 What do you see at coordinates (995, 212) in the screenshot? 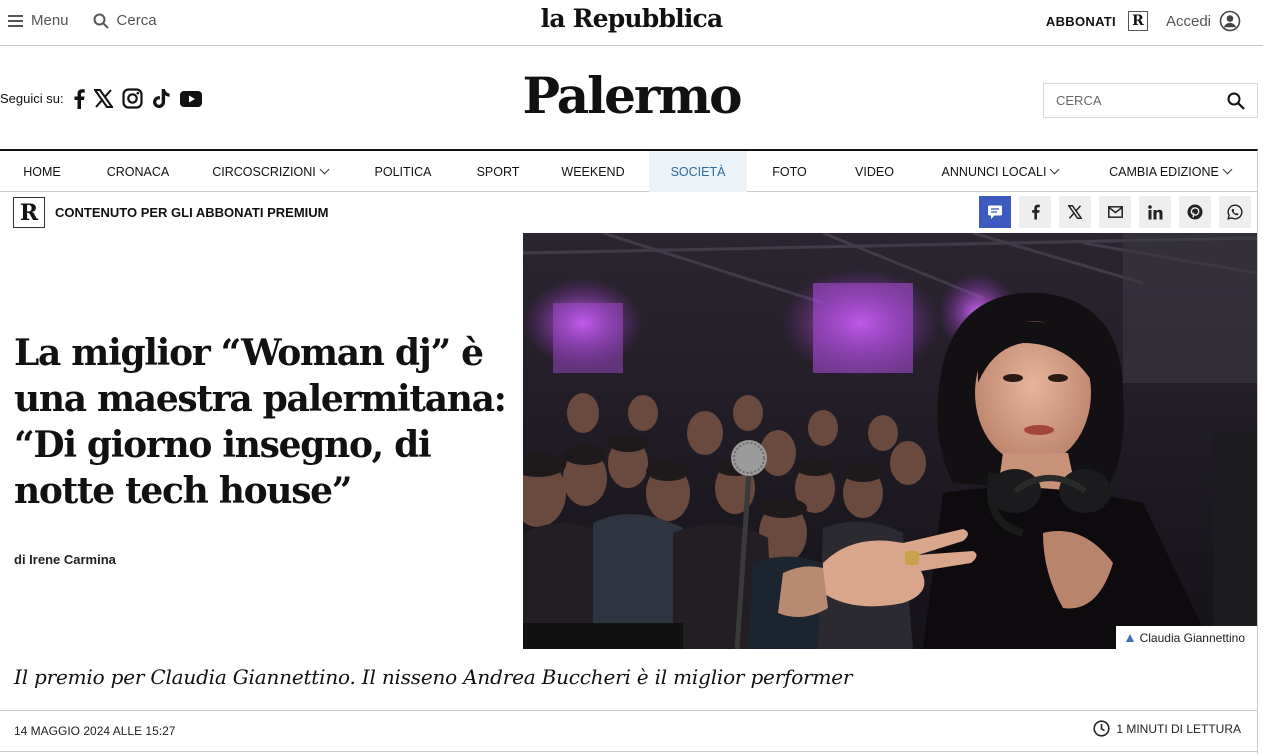
I see `comment-icon` at bounding box center [995, 212].